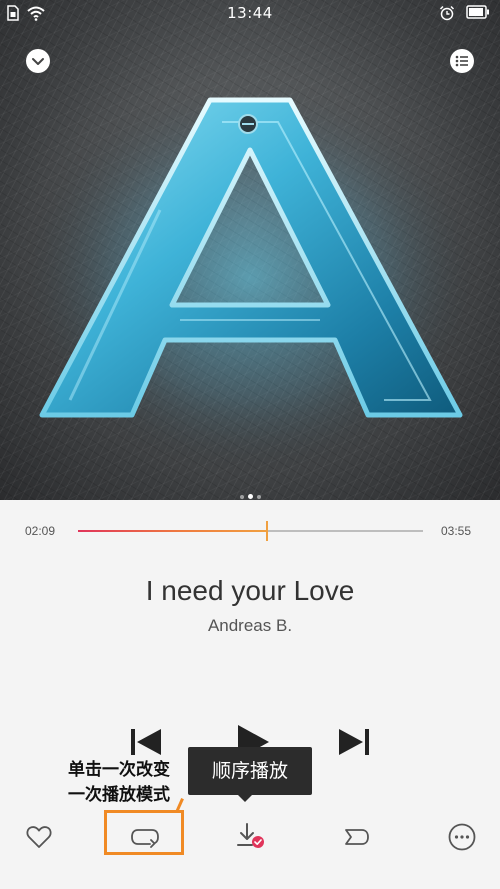  I want to click on next-icon, so click(354, 742).